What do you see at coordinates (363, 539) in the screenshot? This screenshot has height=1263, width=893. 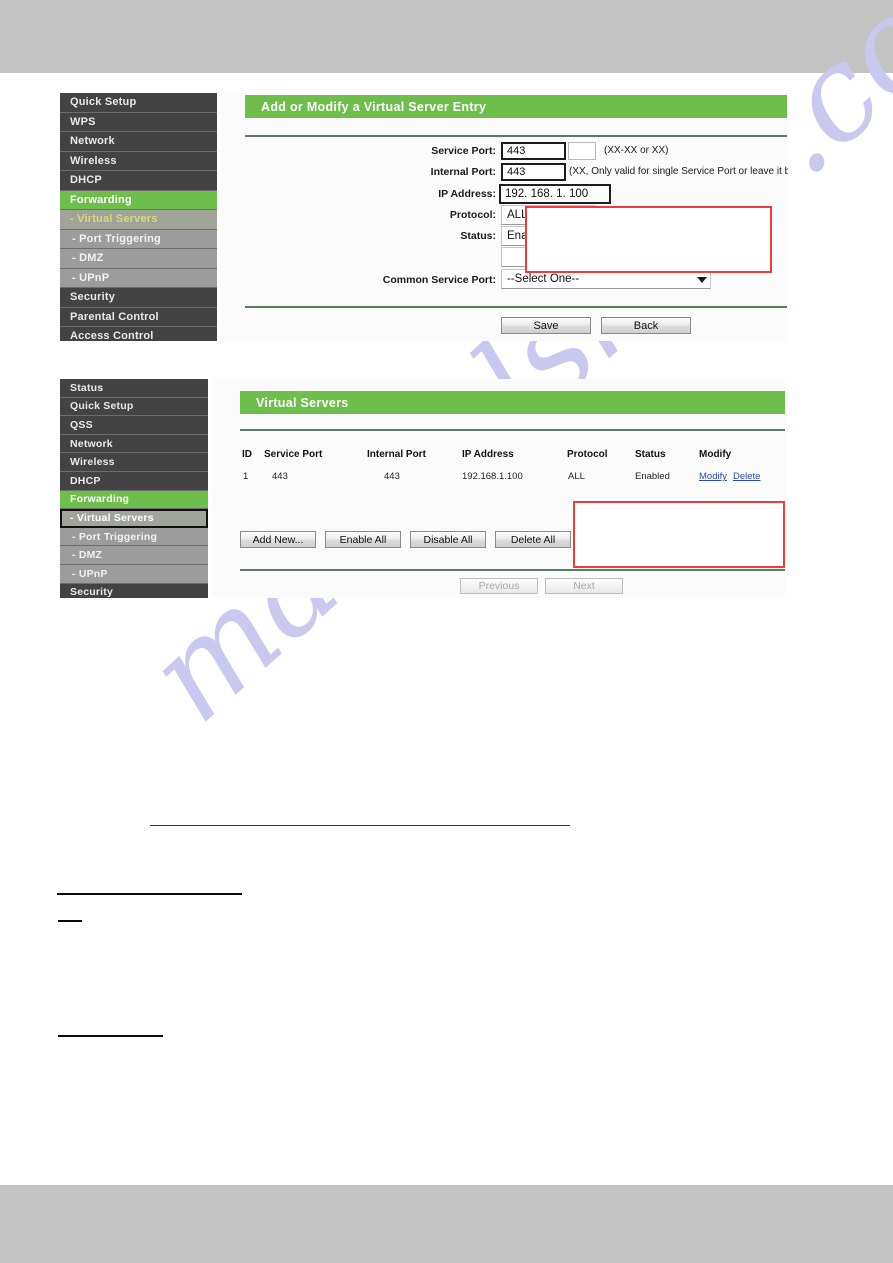 I see `enable-all-button: Enable All` at bounding box center [363, 539].